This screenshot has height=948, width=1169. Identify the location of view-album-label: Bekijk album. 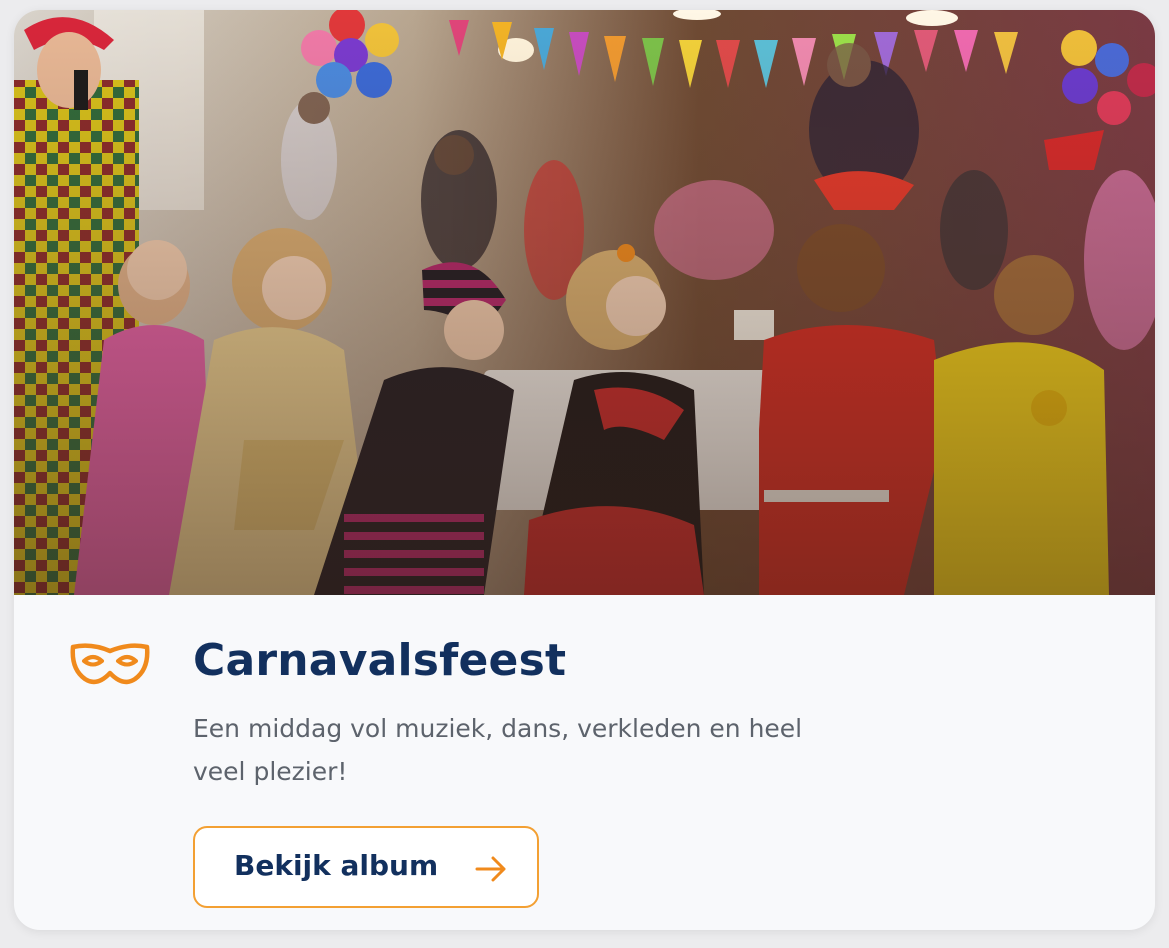
(336, 865).